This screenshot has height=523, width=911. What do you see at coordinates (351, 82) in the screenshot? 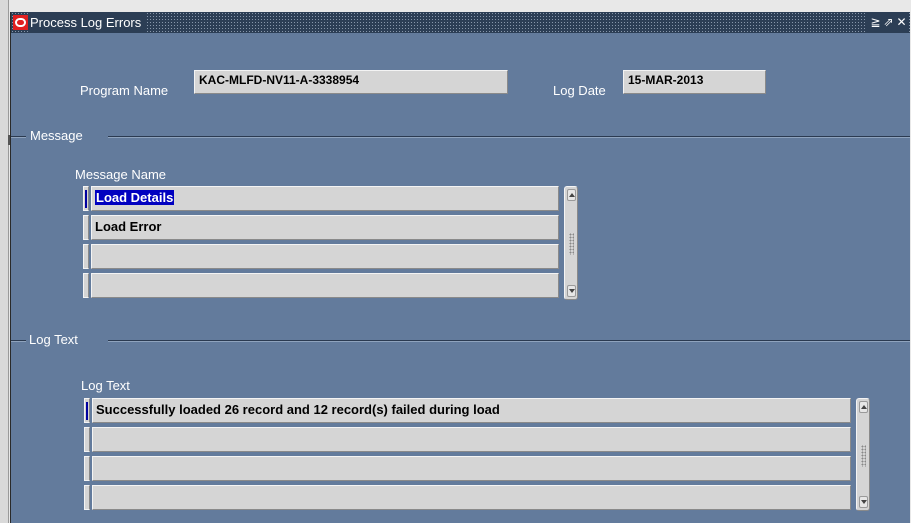
I see `program-name-field: KAC-MLFD-NV11-A-3338954` at bounding box center [351, 82].